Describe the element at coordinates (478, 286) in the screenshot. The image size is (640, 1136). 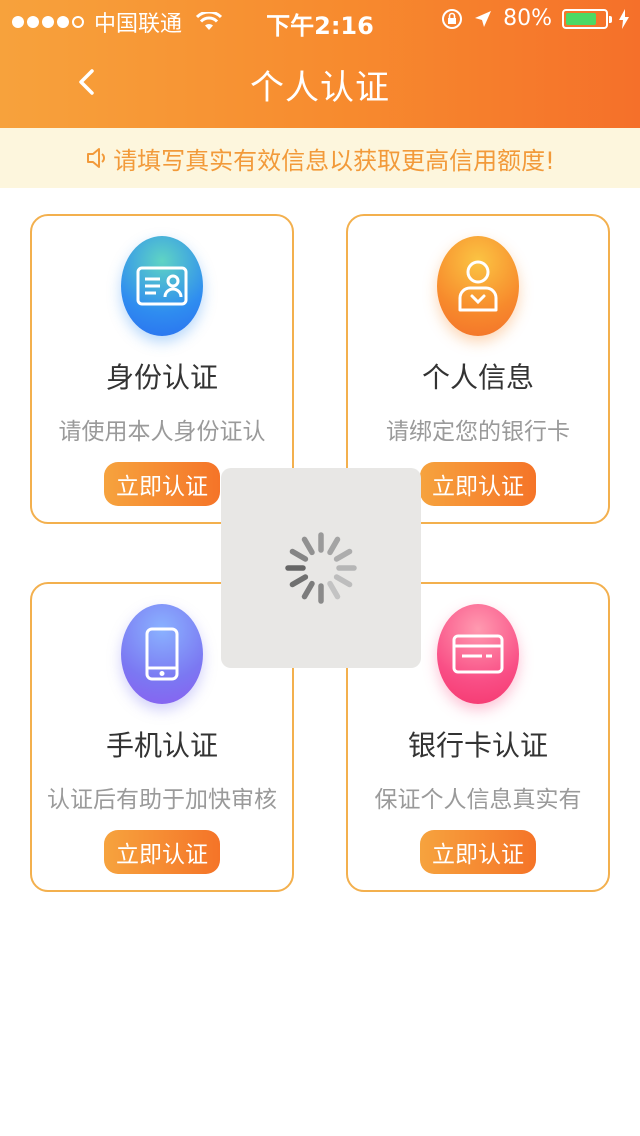
I see `person-icon` at that location.